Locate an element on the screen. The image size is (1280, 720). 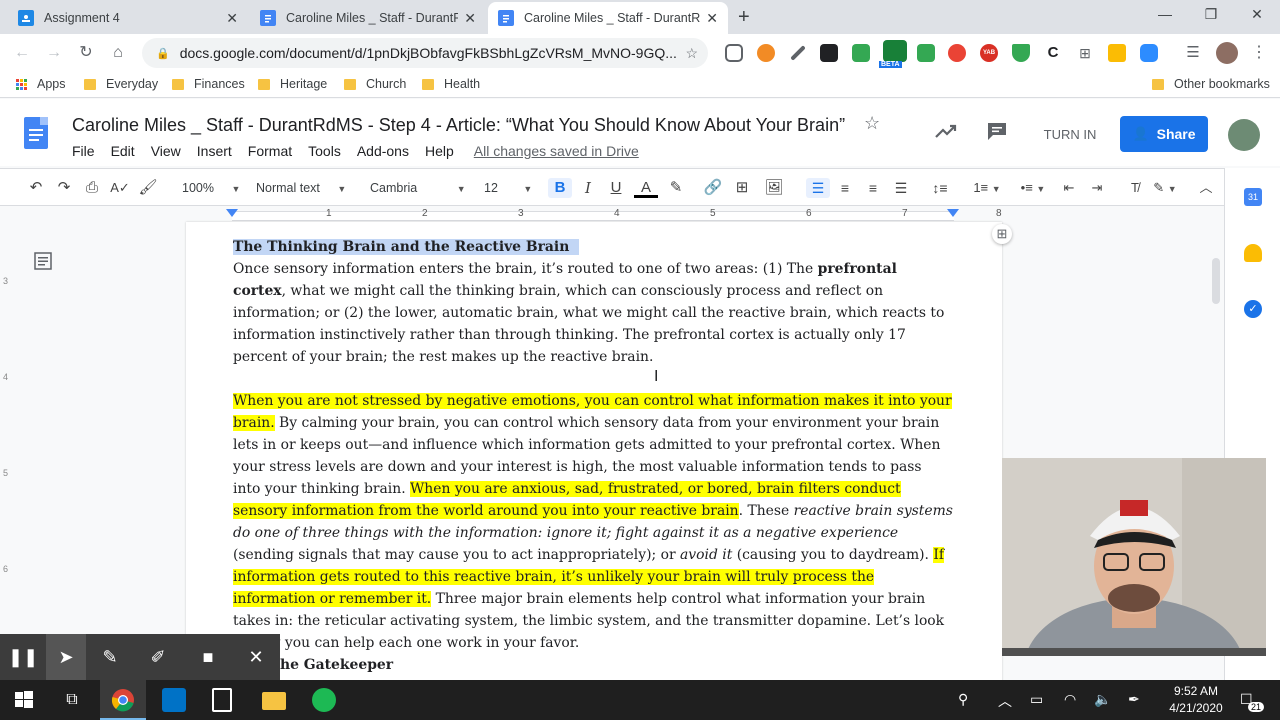
document-outline-icon is located at coordinates (43, 261).